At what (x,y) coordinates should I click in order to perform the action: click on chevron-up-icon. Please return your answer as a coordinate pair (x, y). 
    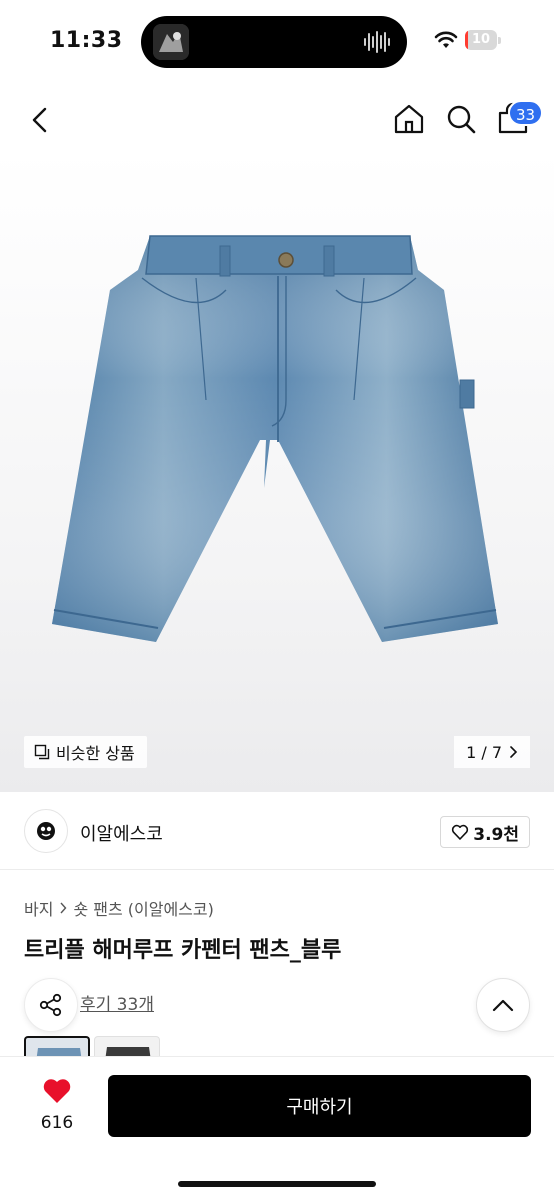
    Looking at the image, I should click on (503, 1005).